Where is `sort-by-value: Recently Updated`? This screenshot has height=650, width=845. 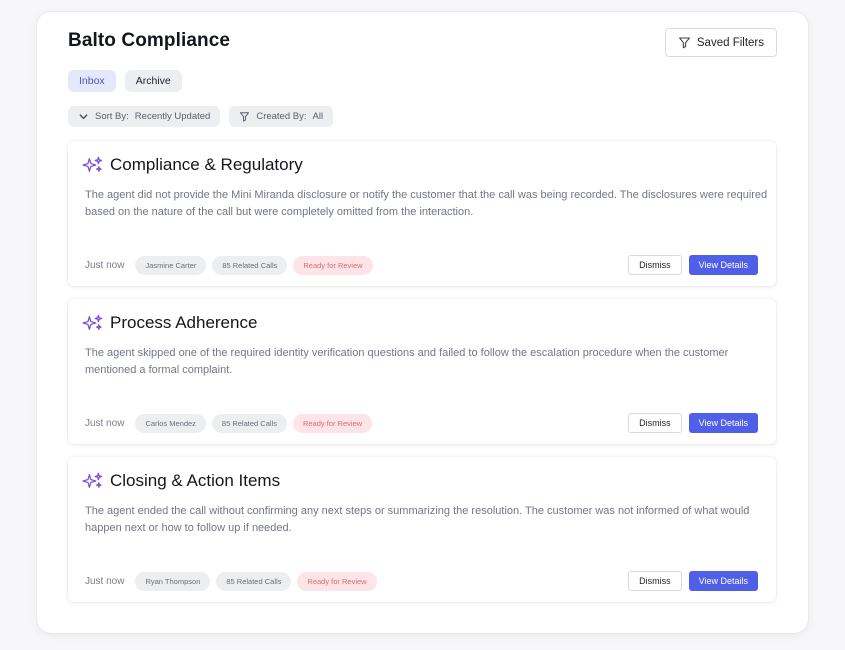
sort-by-value: Recently Updated is located at coordinates (172, 116).